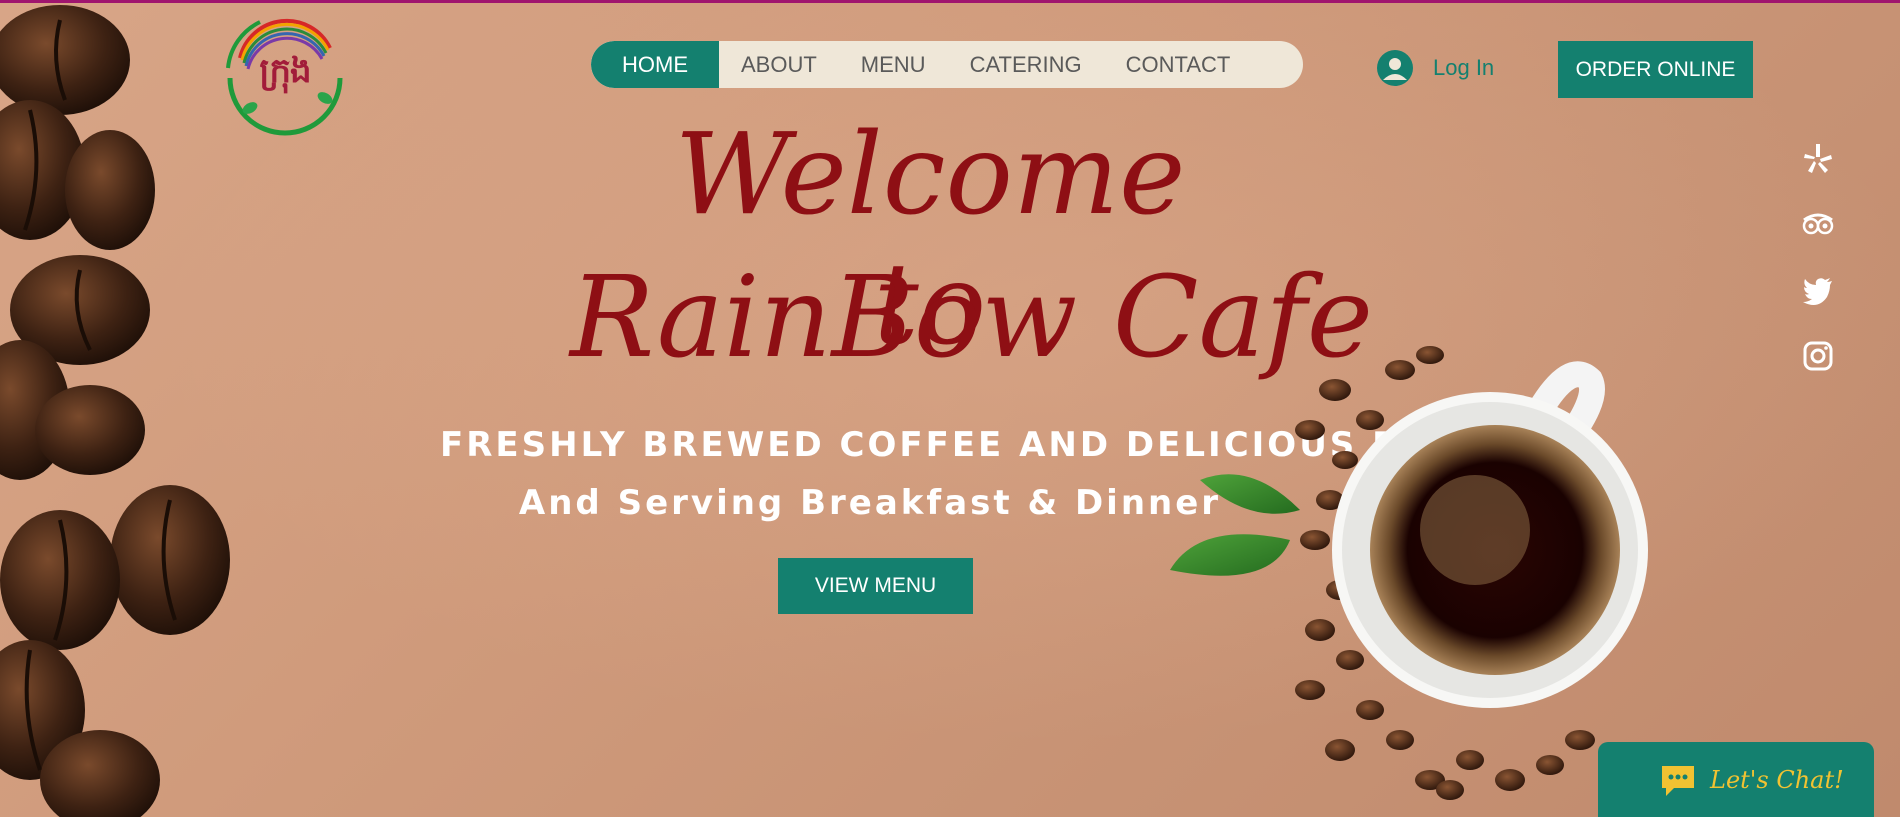  I want to click on order-online-button: ORDER ONLINE, so click(1655, 69).